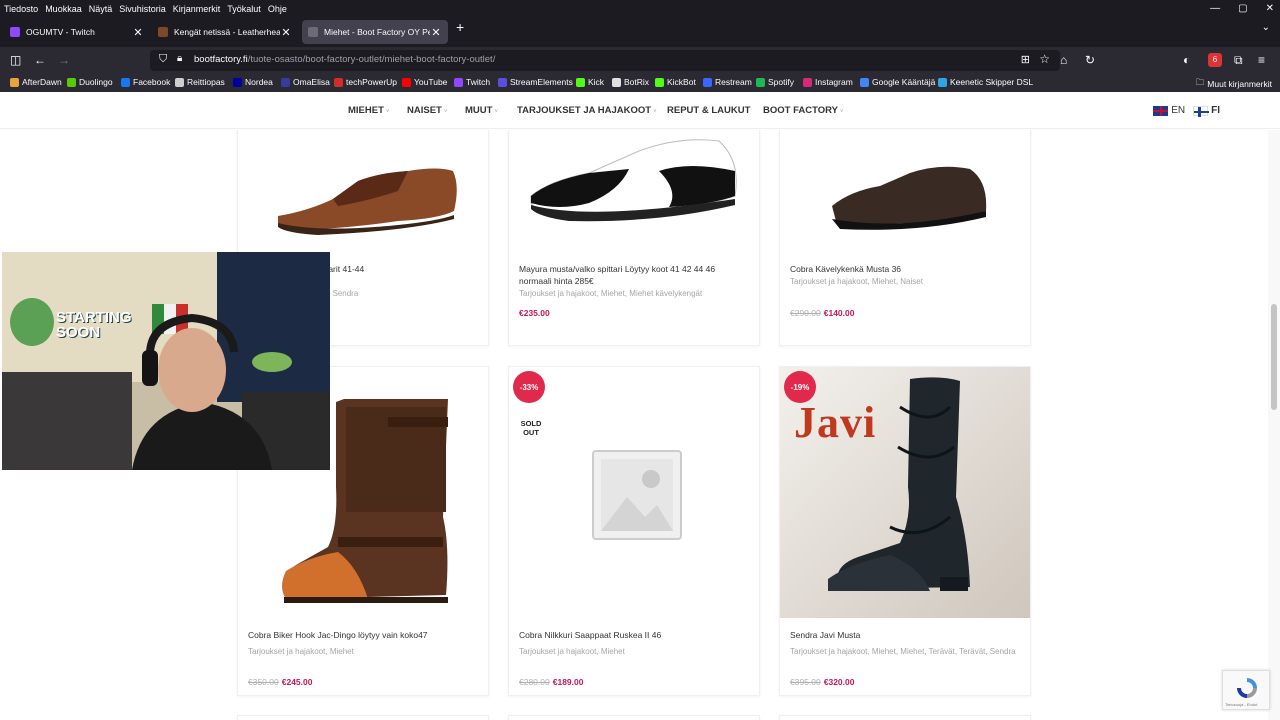 The height and width of the screenshot is (720, 1280). I want to click on product-name: Sendra Javi Musta, so click(905, 635).